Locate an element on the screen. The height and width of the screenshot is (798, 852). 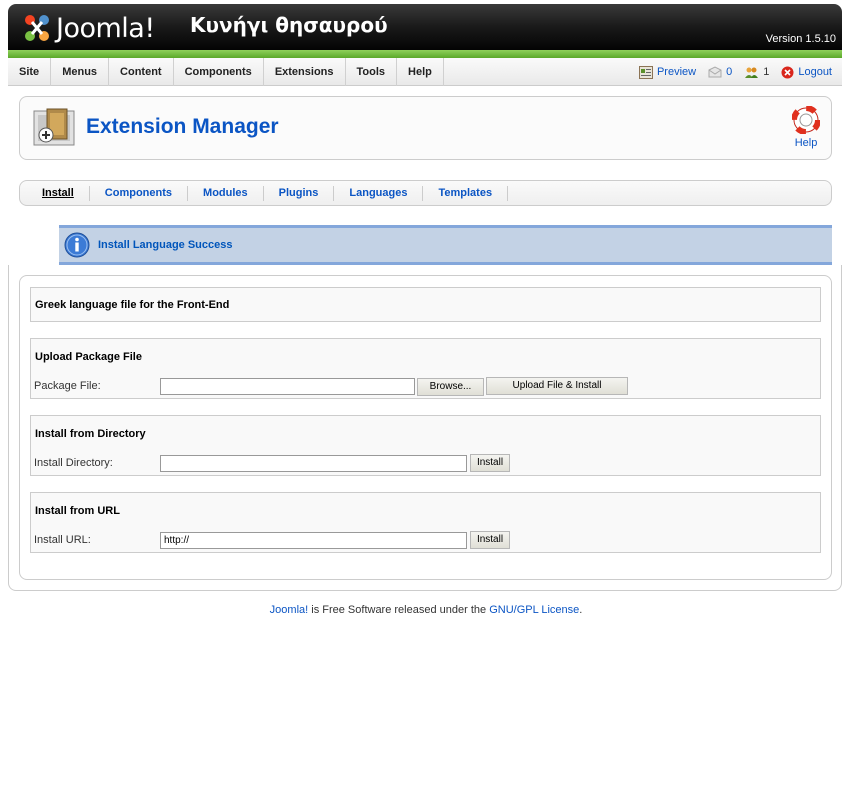
joomla-logo-icon is located at coordinates (37, 28).